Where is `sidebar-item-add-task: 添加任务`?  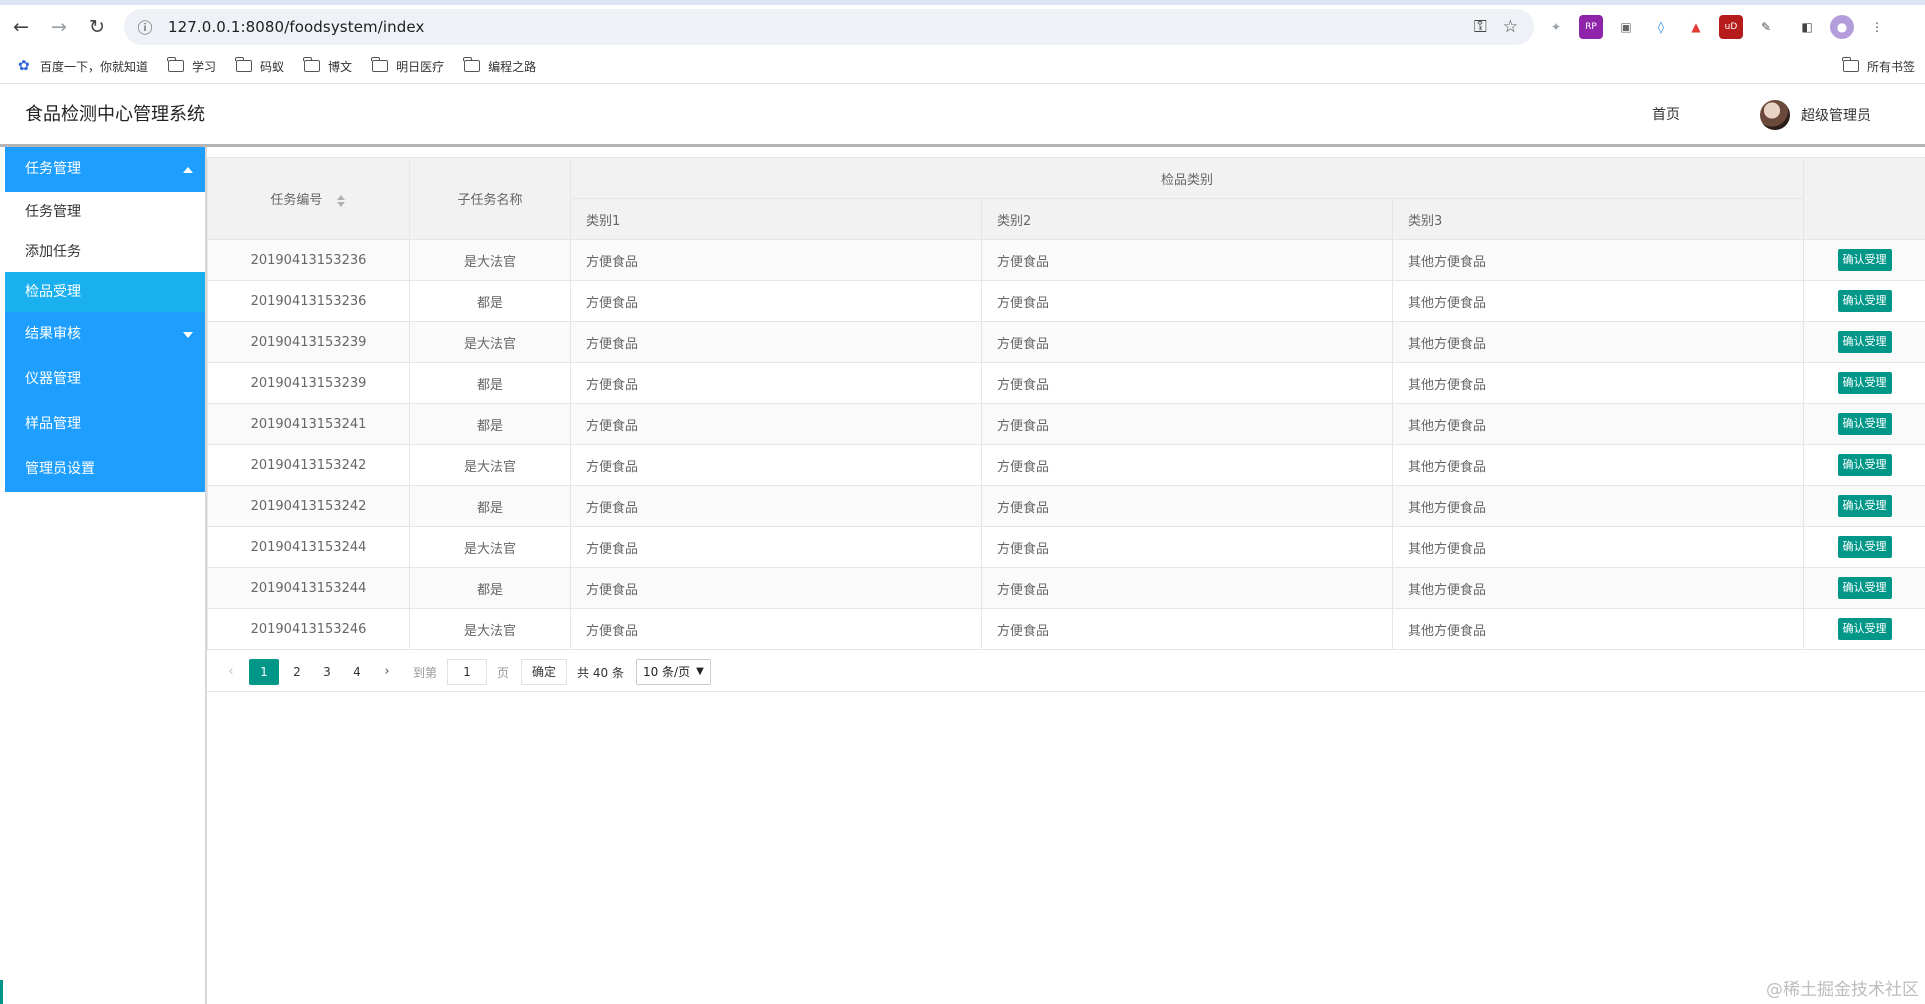
sidebar-item-add-task: 添加任务 is located at coordinates (105, 252).